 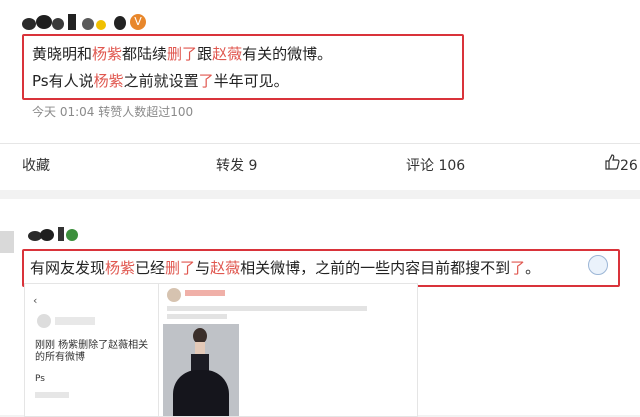 What do you see at coordinates (320, 165) in the screenshot?
I see `action-bar: 收藏 转发 9 评论 106 26` at bounding box center [320, 165].